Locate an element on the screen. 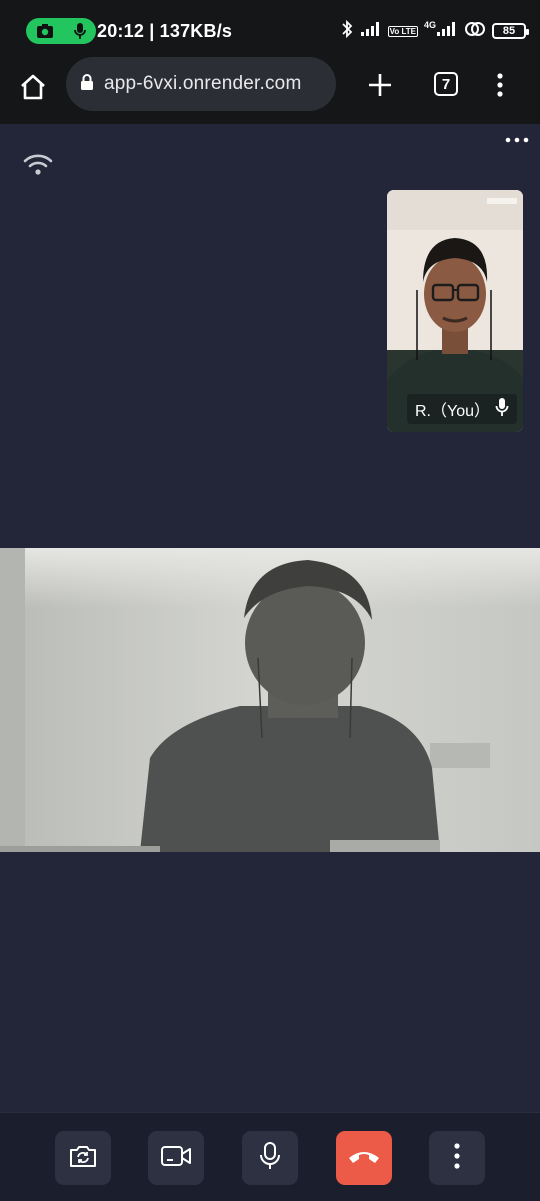  hotspot-icon is located at coordinates (475, 31).